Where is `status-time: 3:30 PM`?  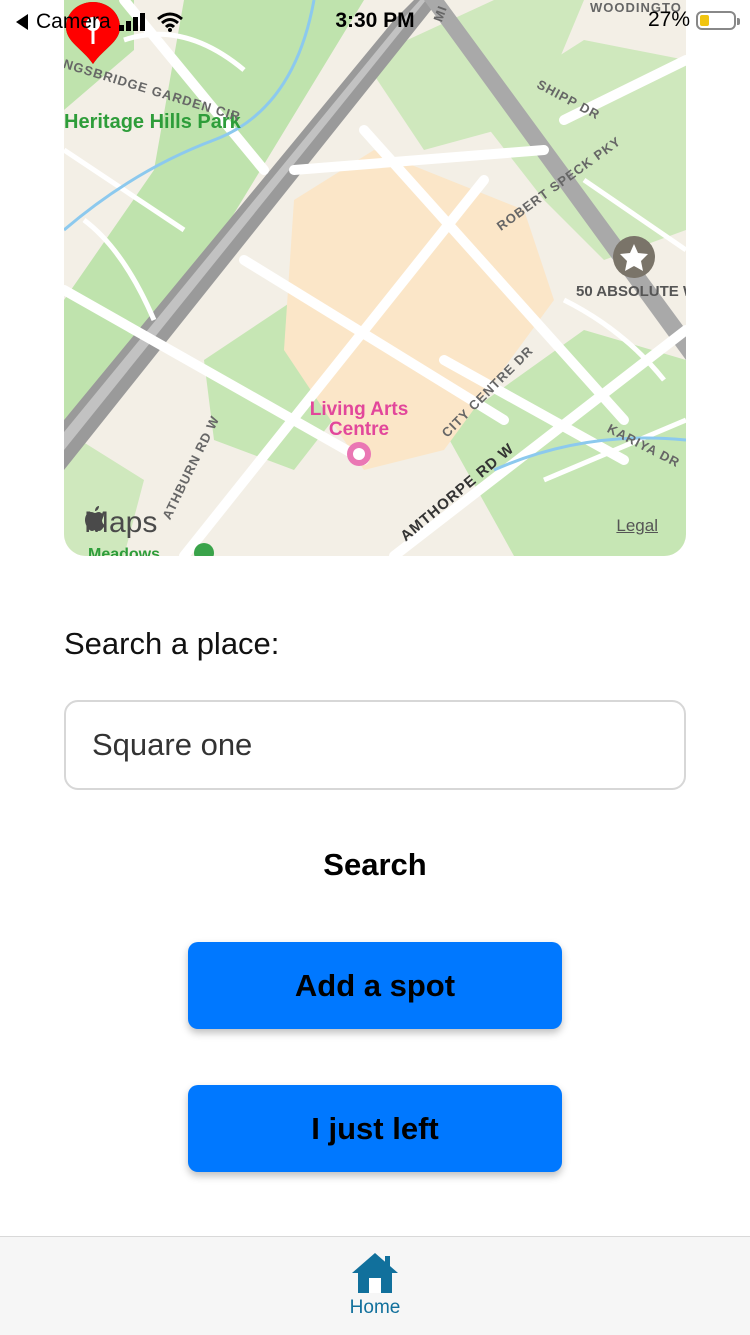
status-time: 3:30 PM is located at coordinates (375, 20).